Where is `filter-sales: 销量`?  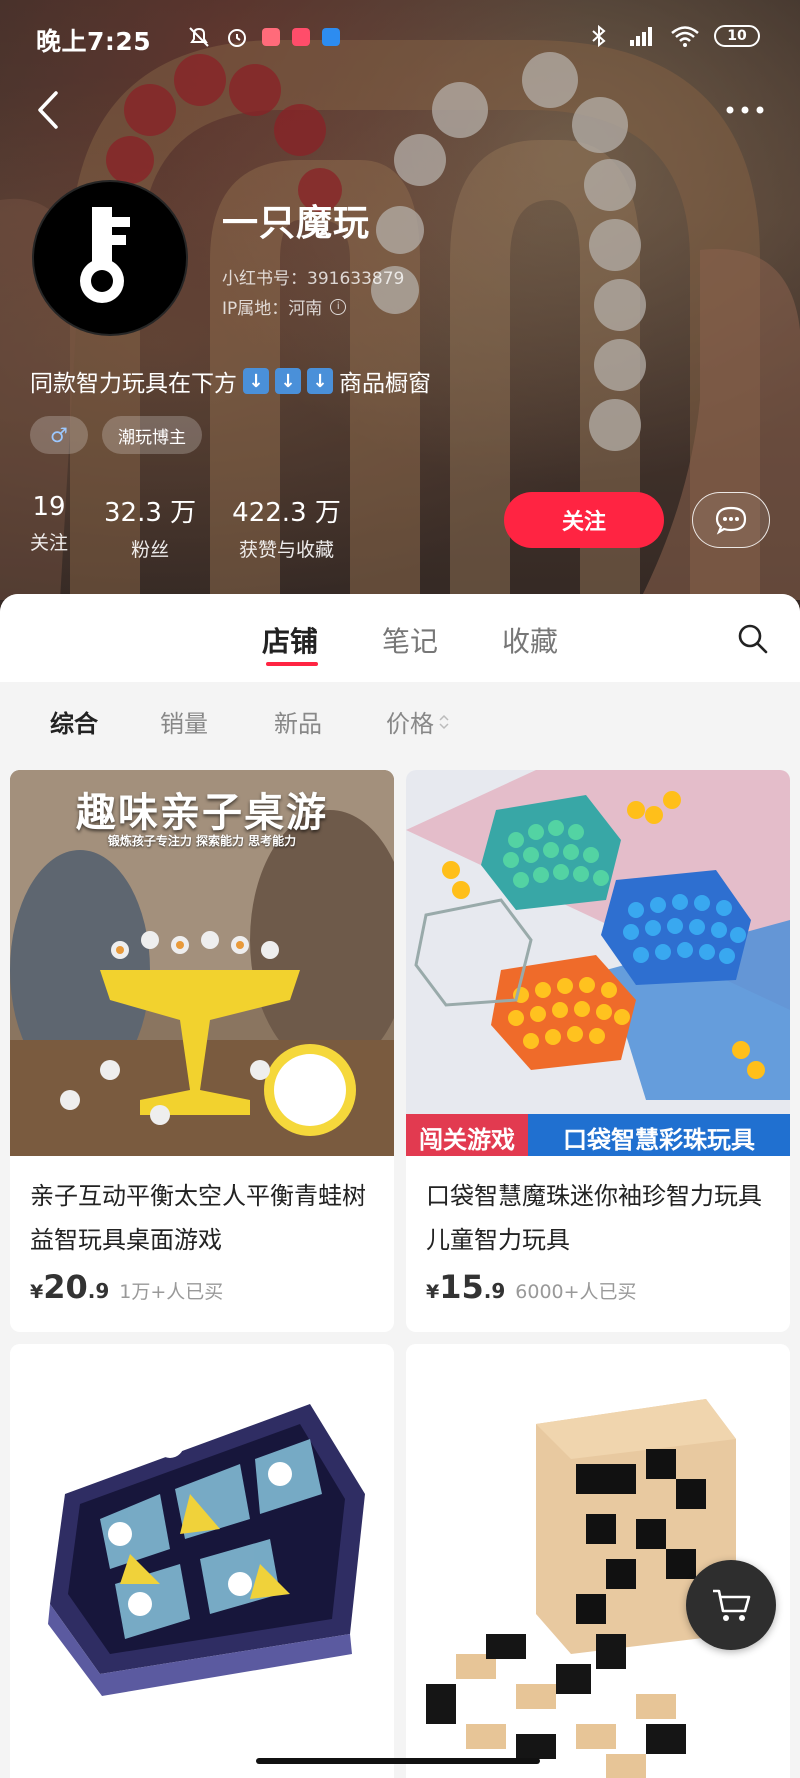 filter-sales: 销量 is located at coordinates (184, 721).